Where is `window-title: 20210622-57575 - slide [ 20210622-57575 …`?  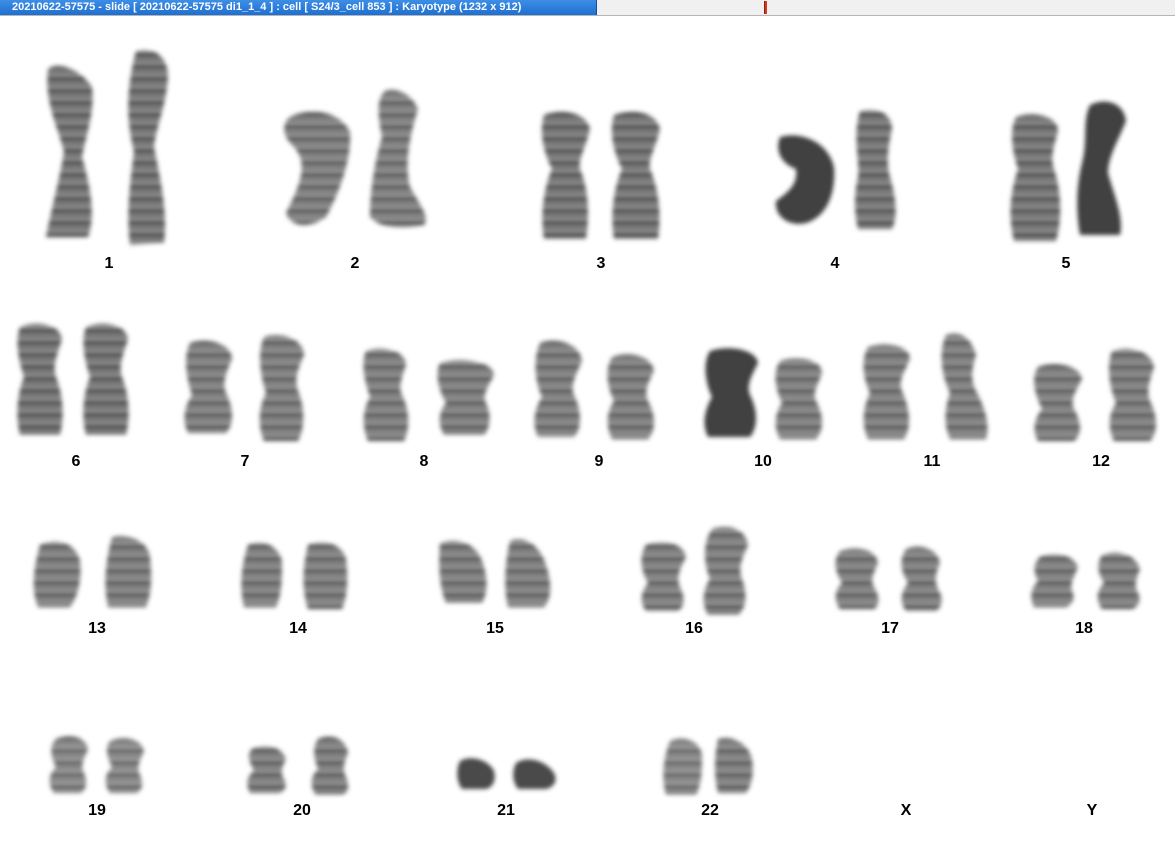 window-title: 20210622-57575 - slide [ 20210622-57575 … is located at coordinates (298, 7).